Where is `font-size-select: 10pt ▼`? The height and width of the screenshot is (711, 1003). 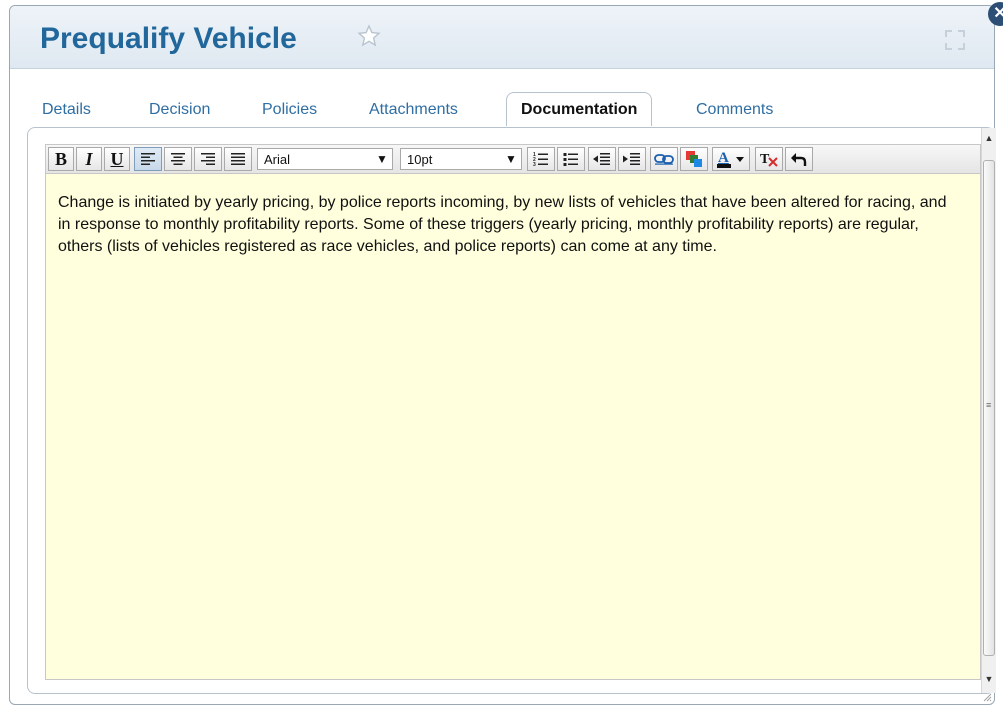 font-size-select: 10pt ▼ is located at coordinates (461, 159).